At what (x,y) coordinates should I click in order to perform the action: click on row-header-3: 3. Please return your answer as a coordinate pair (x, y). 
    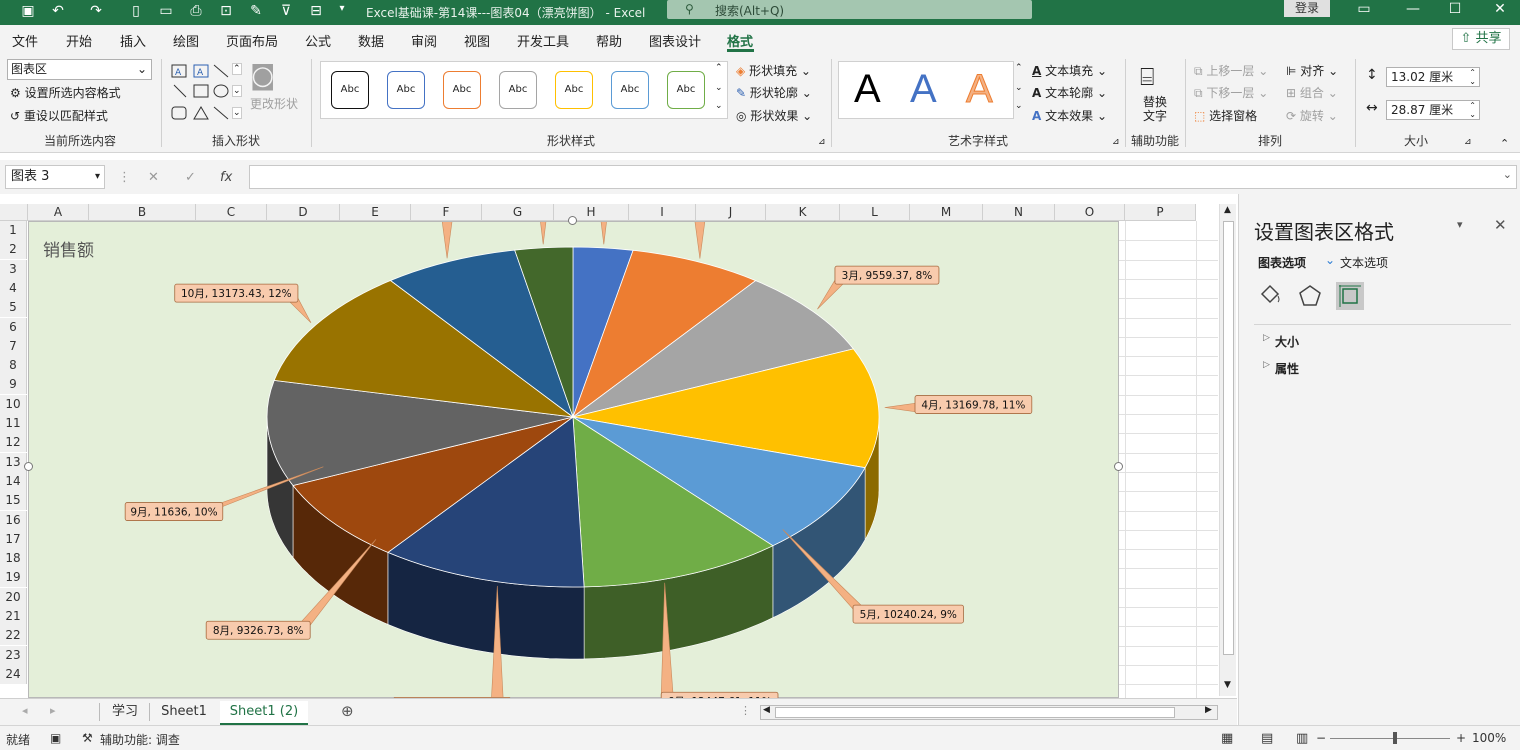
    Looking at the image, I should click on (13, 269).